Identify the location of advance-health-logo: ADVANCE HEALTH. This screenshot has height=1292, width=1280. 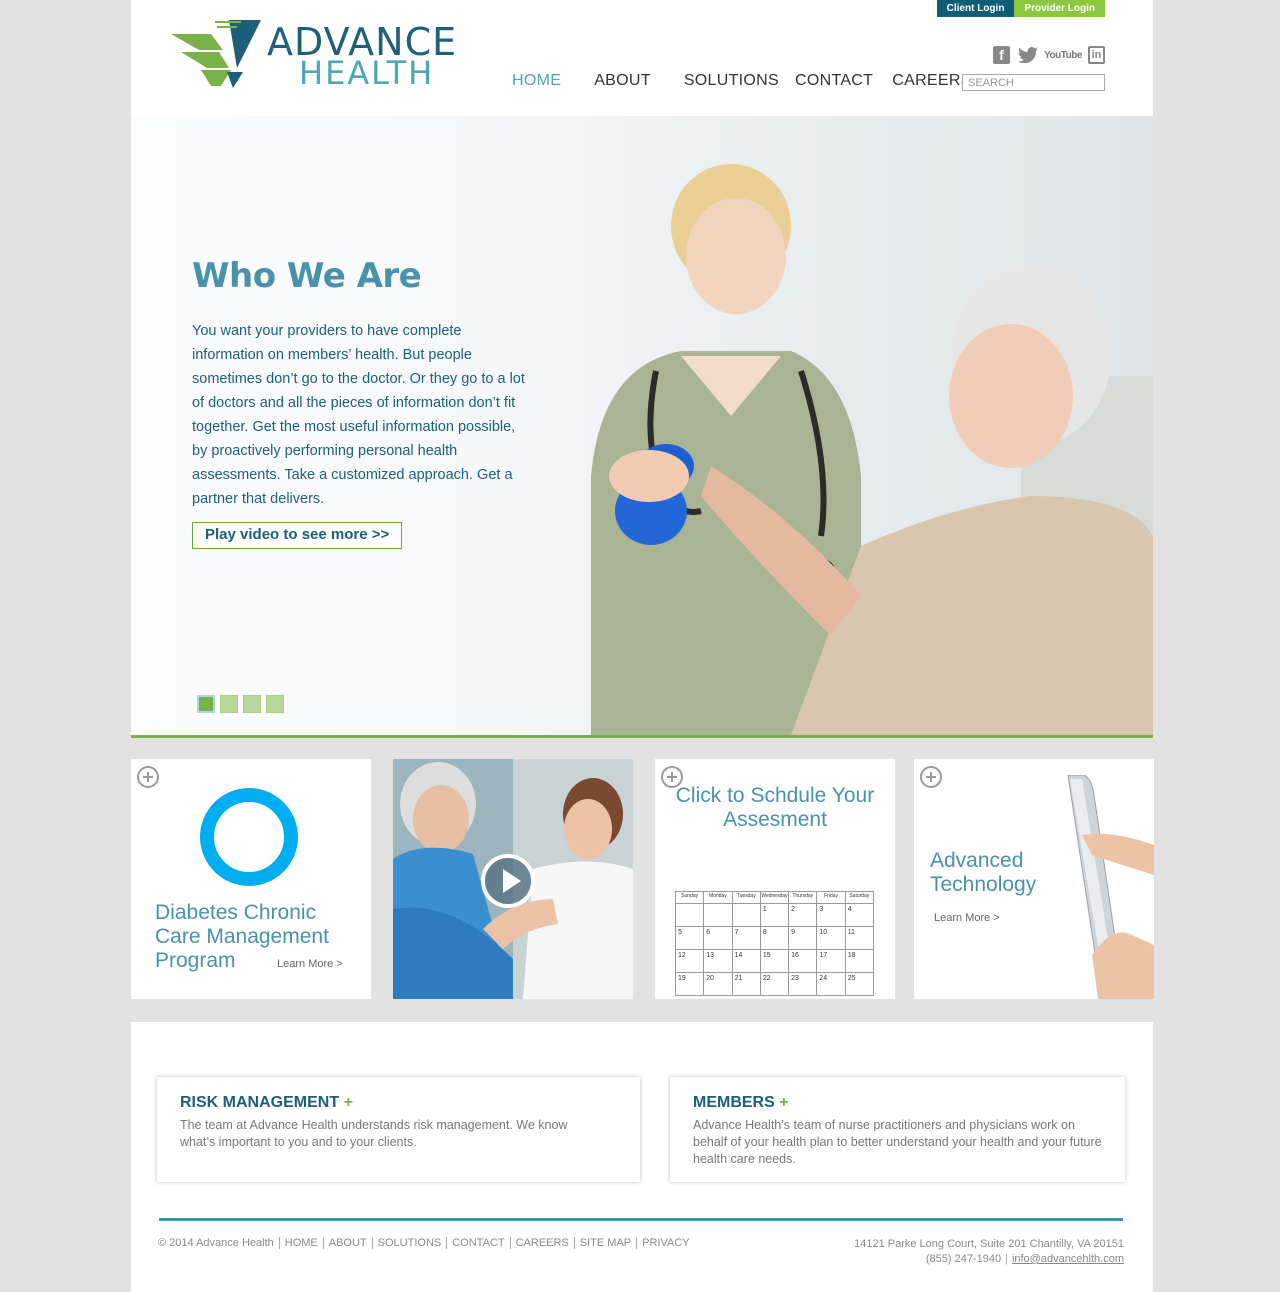
(313, 55).